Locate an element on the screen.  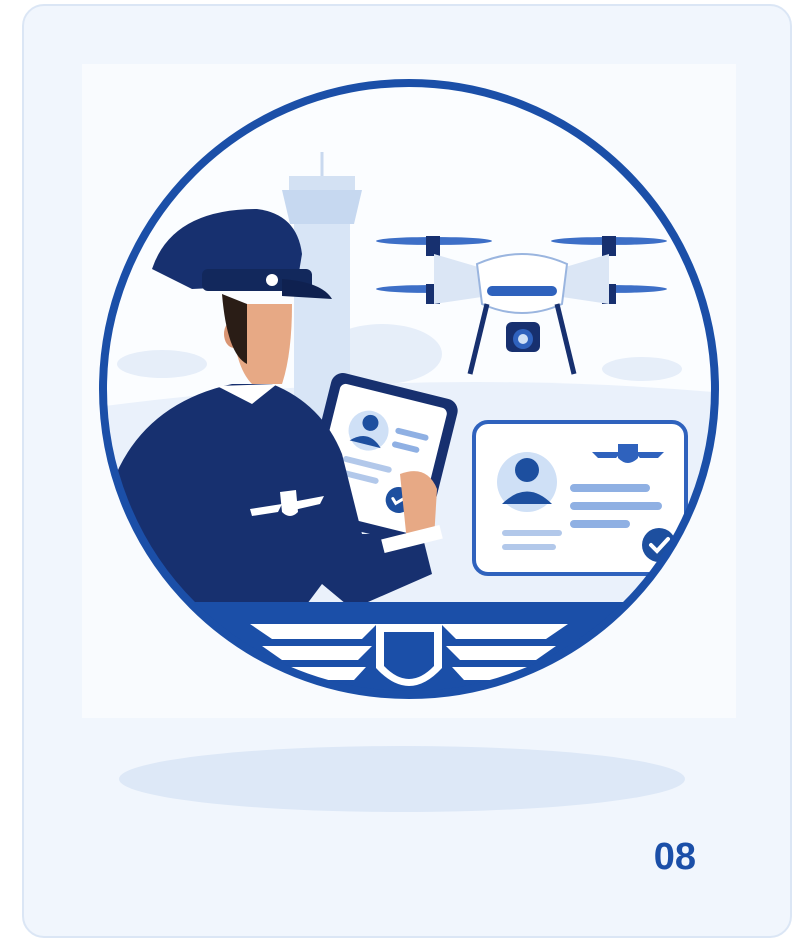
illustration-shadow is located at coordinates (402, 779).